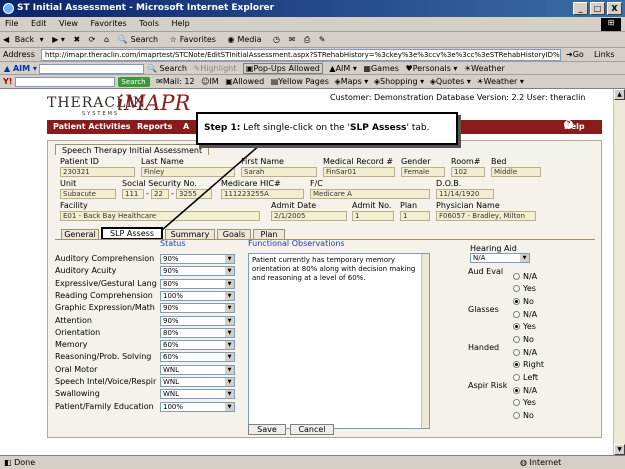  Describe the element at coordinates (525, 315) in the screenshot. I see `radio-glasses-na: N/A` at that location.